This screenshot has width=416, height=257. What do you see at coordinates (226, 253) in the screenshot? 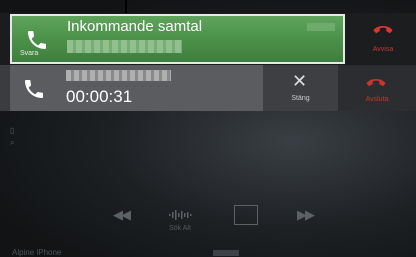
I see `status-indicator` at bounding box center [226, 253].